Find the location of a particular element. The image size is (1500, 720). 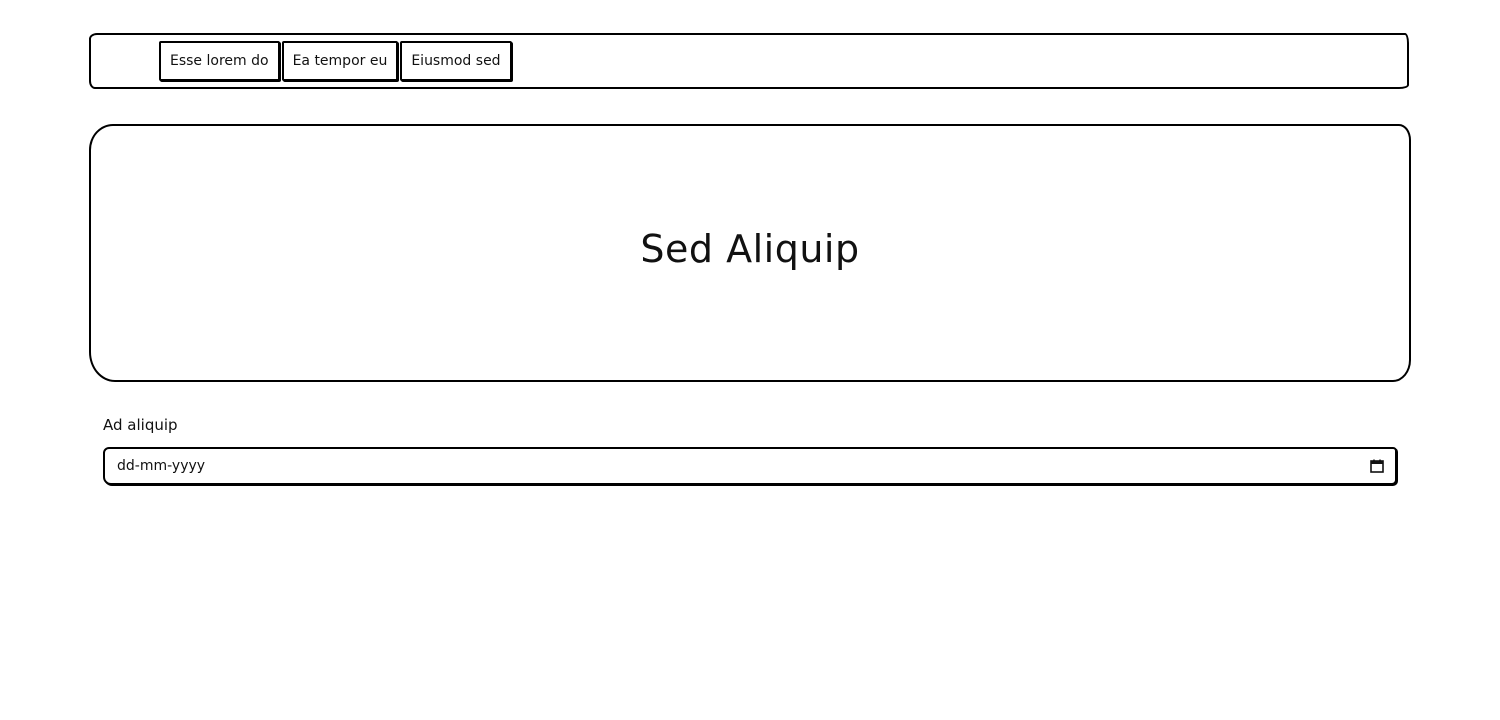

nav-button-esse-lorem-do: Esse lorem do is located at coordinates (219, 61).